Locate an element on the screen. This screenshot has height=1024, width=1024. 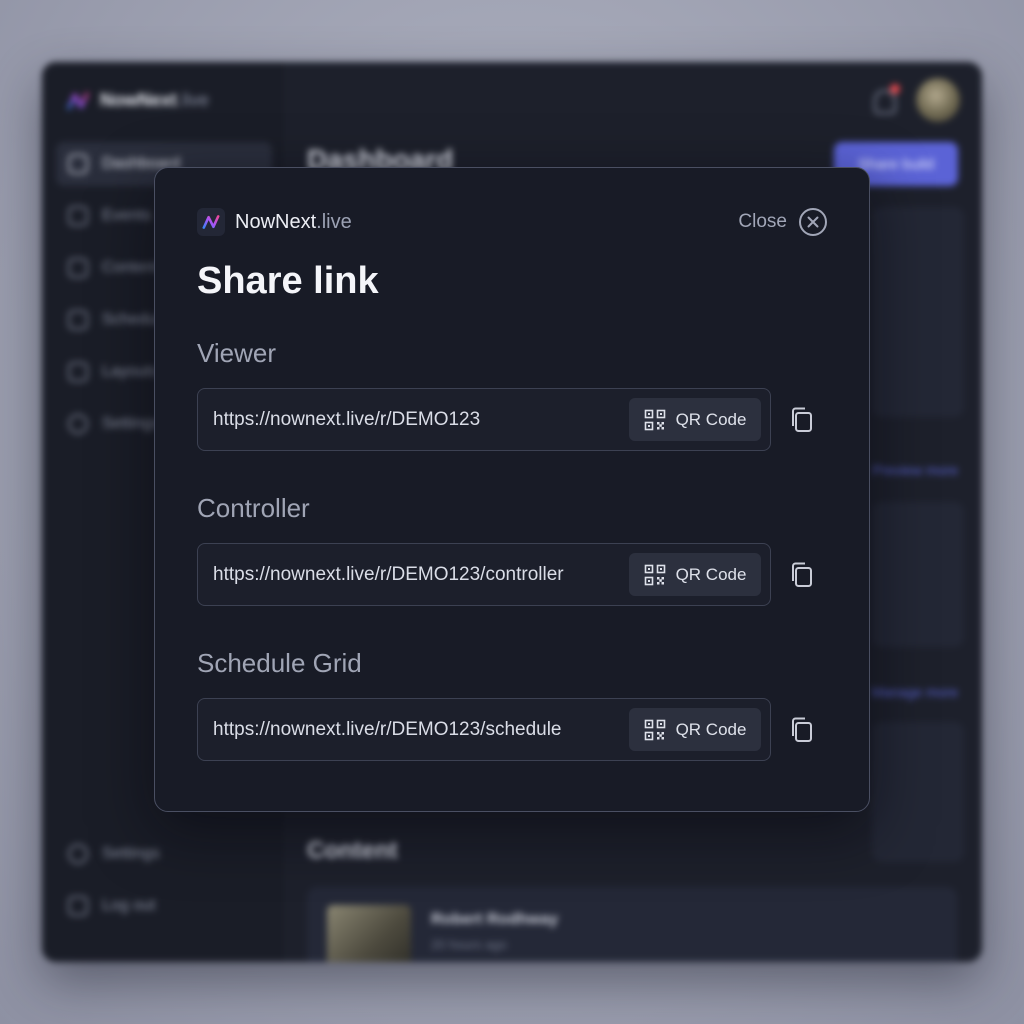
app-brand-name: NowNext is located at coordinates (139, 100).